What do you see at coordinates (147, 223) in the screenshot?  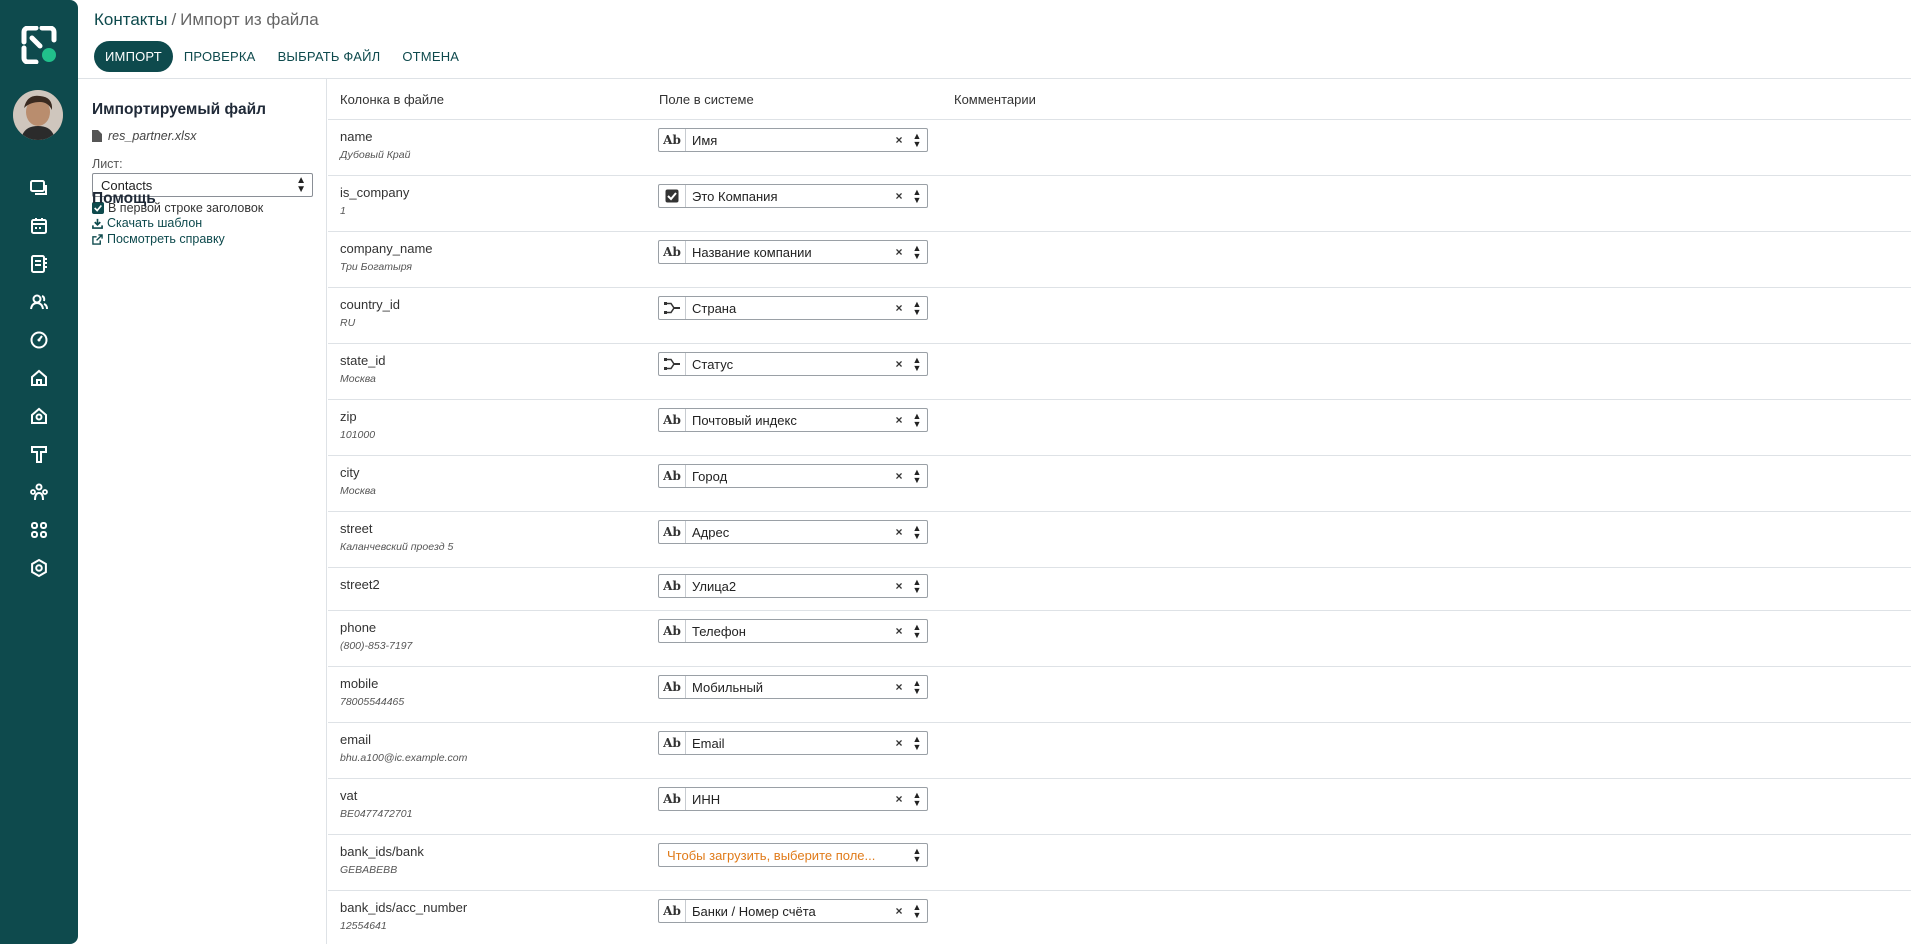 I see `download-template-link: Скачать шаблон` at bounding box center [147, 223].